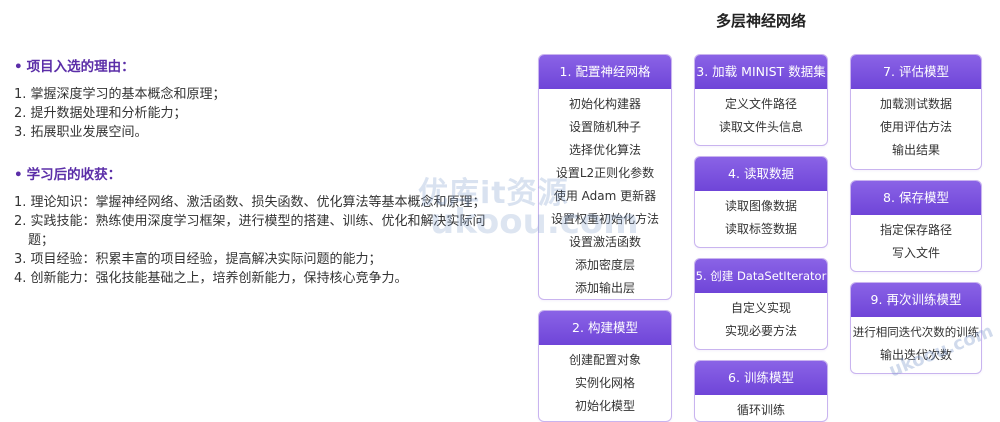 The image size is (1000, 422). What do you see at coordinates (605, 196) in the screenshot?
I see `card-item: 使用 Adam 更新器` at bounding box center [605, 196].